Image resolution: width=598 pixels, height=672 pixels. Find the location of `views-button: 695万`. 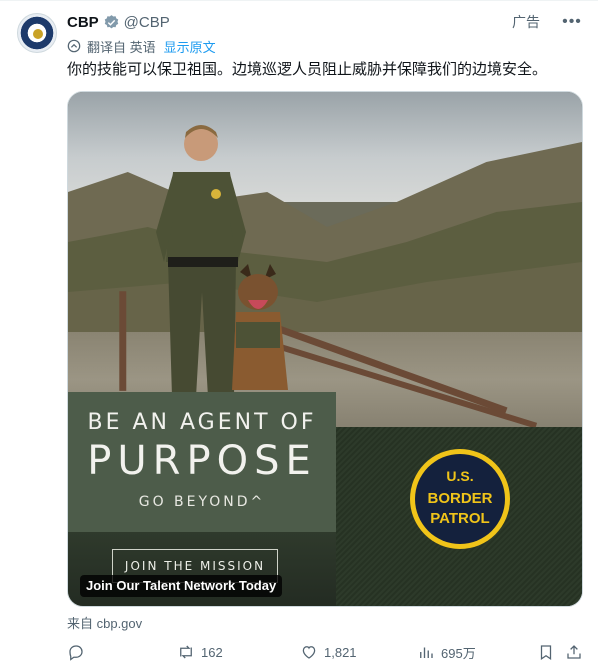

views-button: 695万 is located at coordinates (446, 652).